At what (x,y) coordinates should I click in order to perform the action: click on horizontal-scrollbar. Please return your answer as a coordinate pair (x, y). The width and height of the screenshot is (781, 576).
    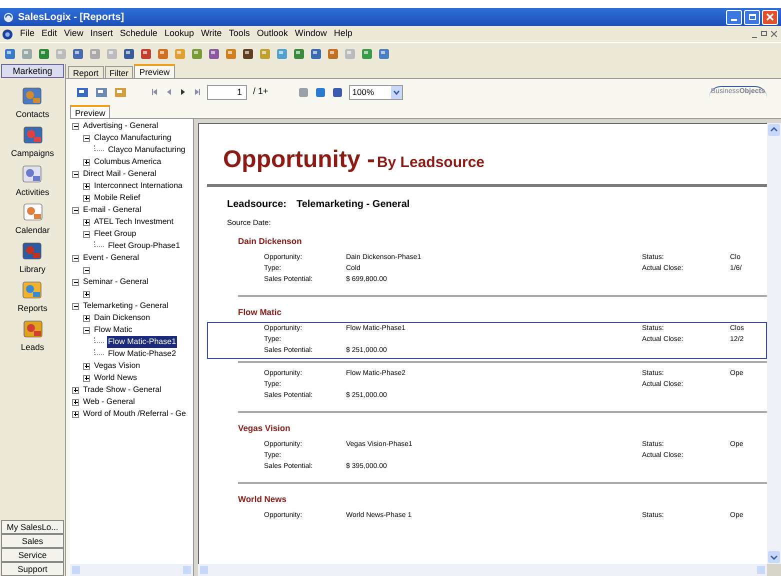
    Looking at the image, I should click on (131, 570).